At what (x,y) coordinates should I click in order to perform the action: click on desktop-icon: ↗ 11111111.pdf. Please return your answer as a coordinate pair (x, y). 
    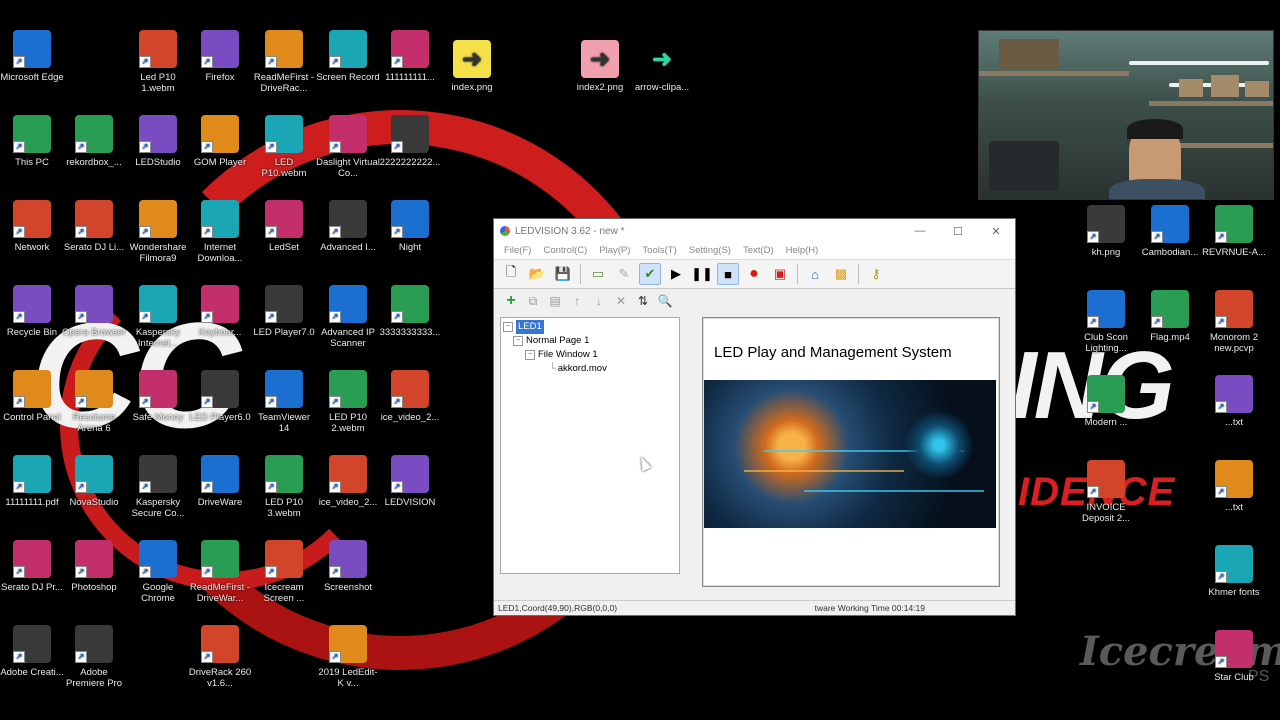
    Looking at the image, I should click on (32, 481).